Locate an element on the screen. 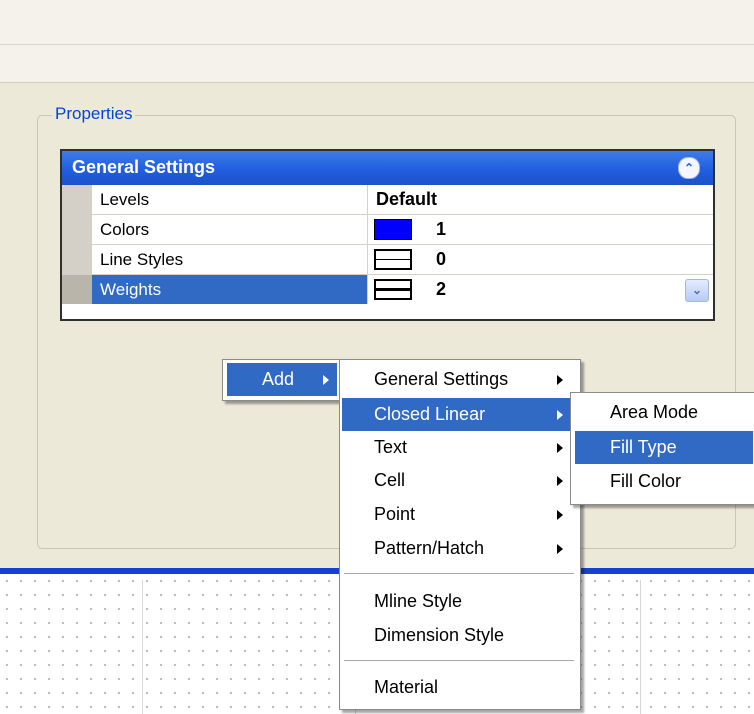 This screenshot has height=714, width=754. property-row-weights: Weights 2 ⌄ is located at coordinates (387, 289).